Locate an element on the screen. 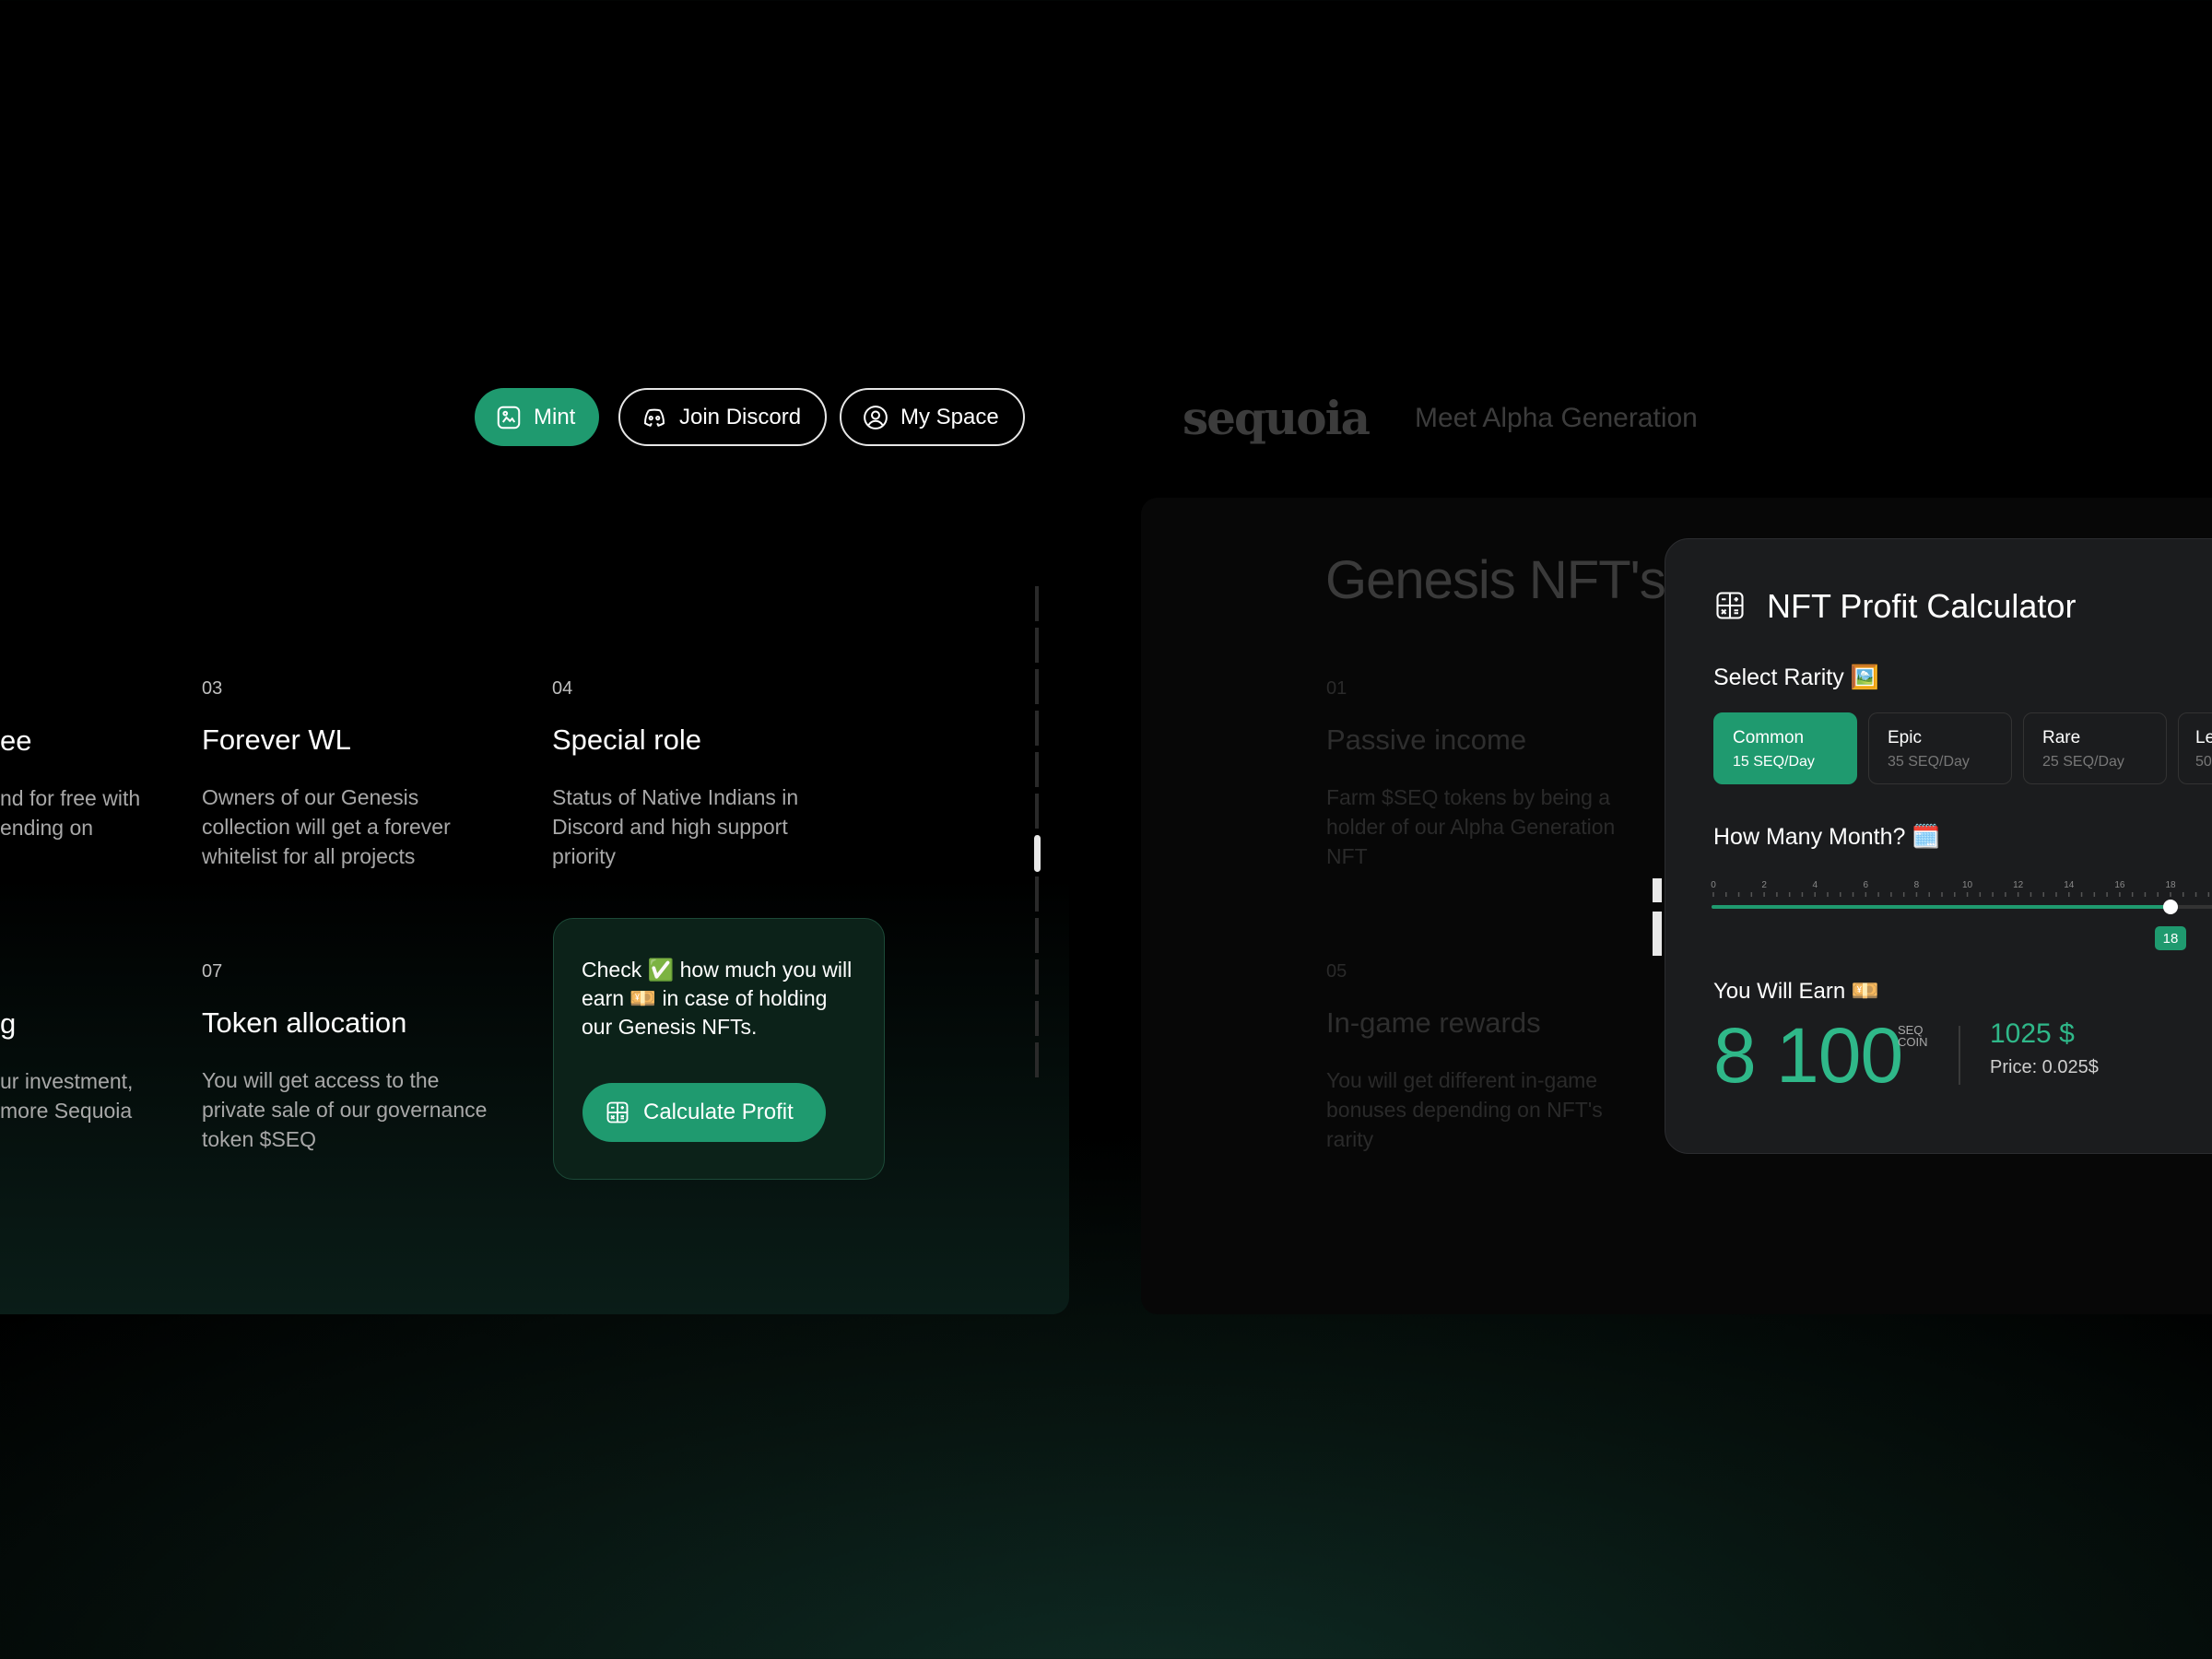  genesis-heading: Genesis NFT's is located at coordinates (1495, 580).